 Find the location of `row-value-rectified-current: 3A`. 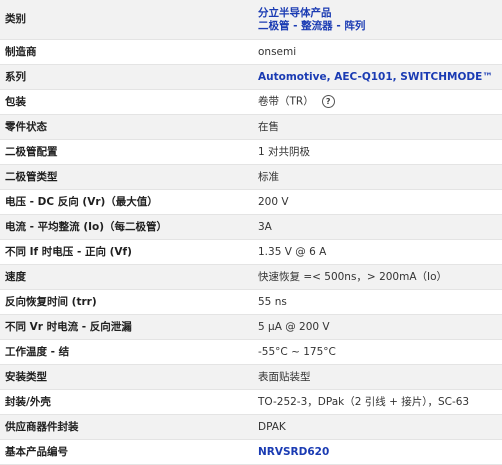

row-value-rectified-current: 3A is located at coordinates (377, 227).